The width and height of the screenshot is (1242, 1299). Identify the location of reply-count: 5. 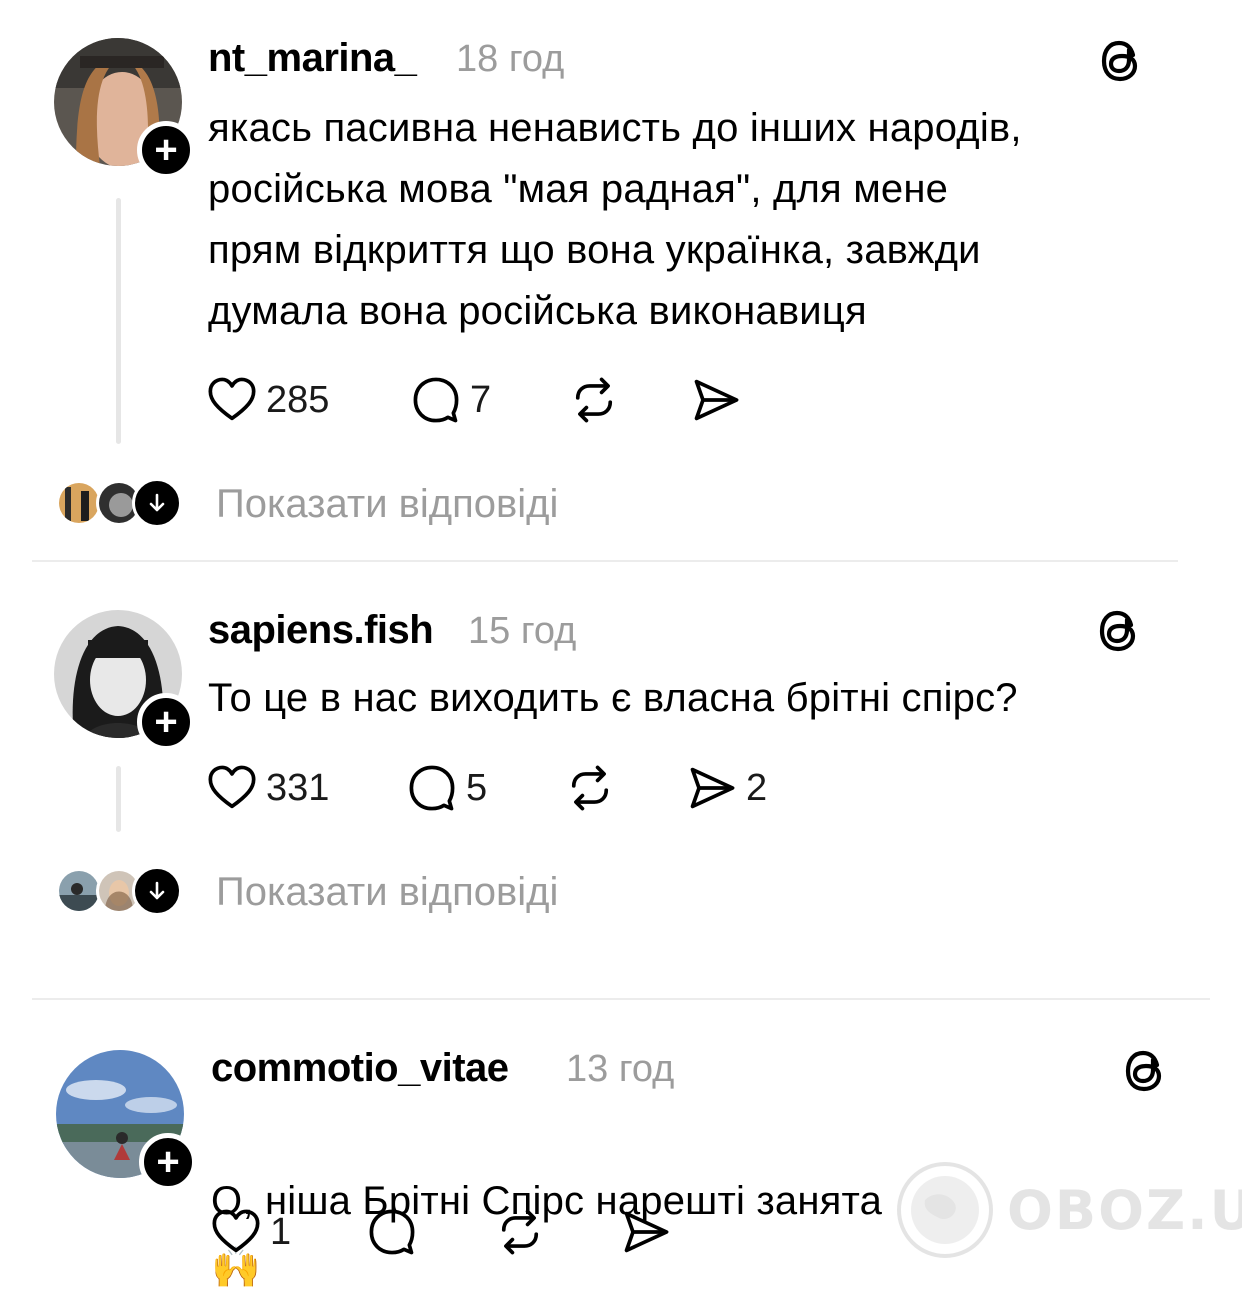
(477, 787).